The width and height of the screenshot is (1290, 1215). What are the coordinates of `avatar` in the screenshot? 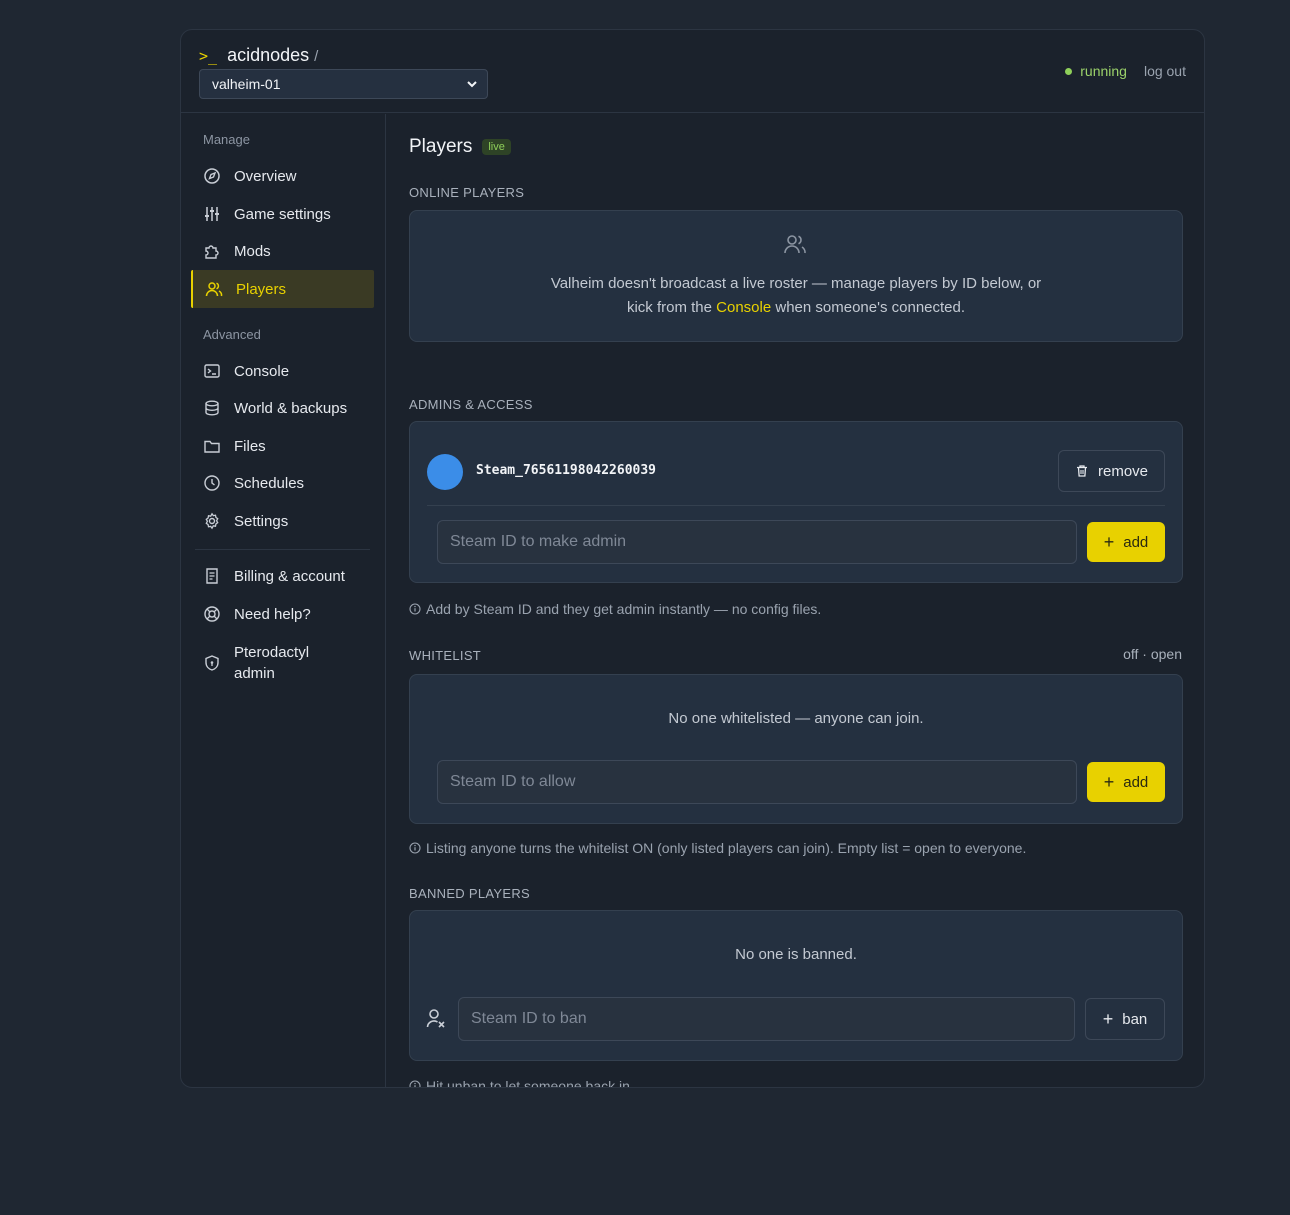 It's located at (445, 472).